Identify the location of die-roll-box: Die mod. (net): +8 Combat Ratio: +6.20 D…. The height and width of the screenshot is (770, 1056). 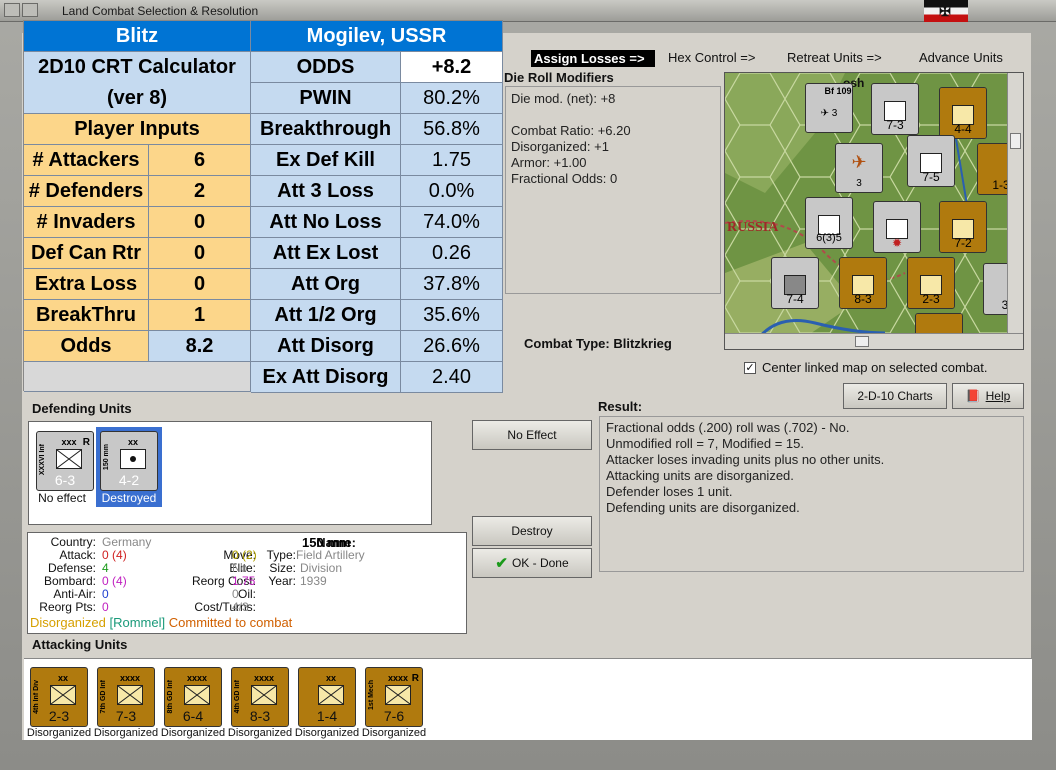
(613, 190).